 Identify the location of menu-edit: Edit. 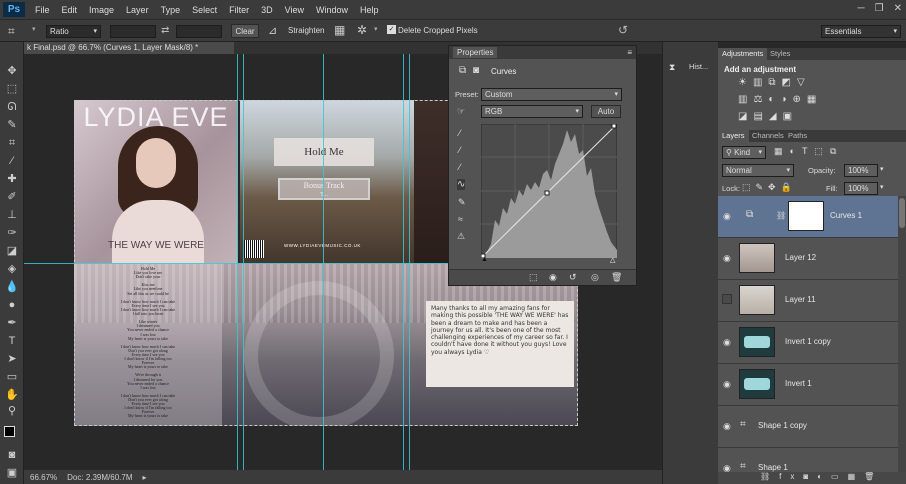
(70, 10).